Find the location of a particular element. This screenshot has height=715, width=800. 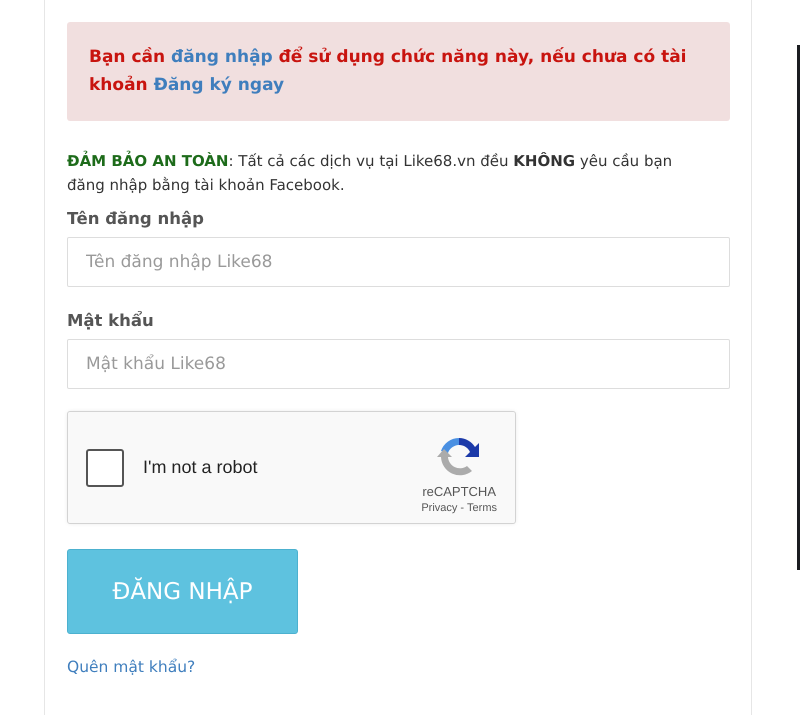

password-field: Mật khẩu Like68 is located at coordinates (398, 364).